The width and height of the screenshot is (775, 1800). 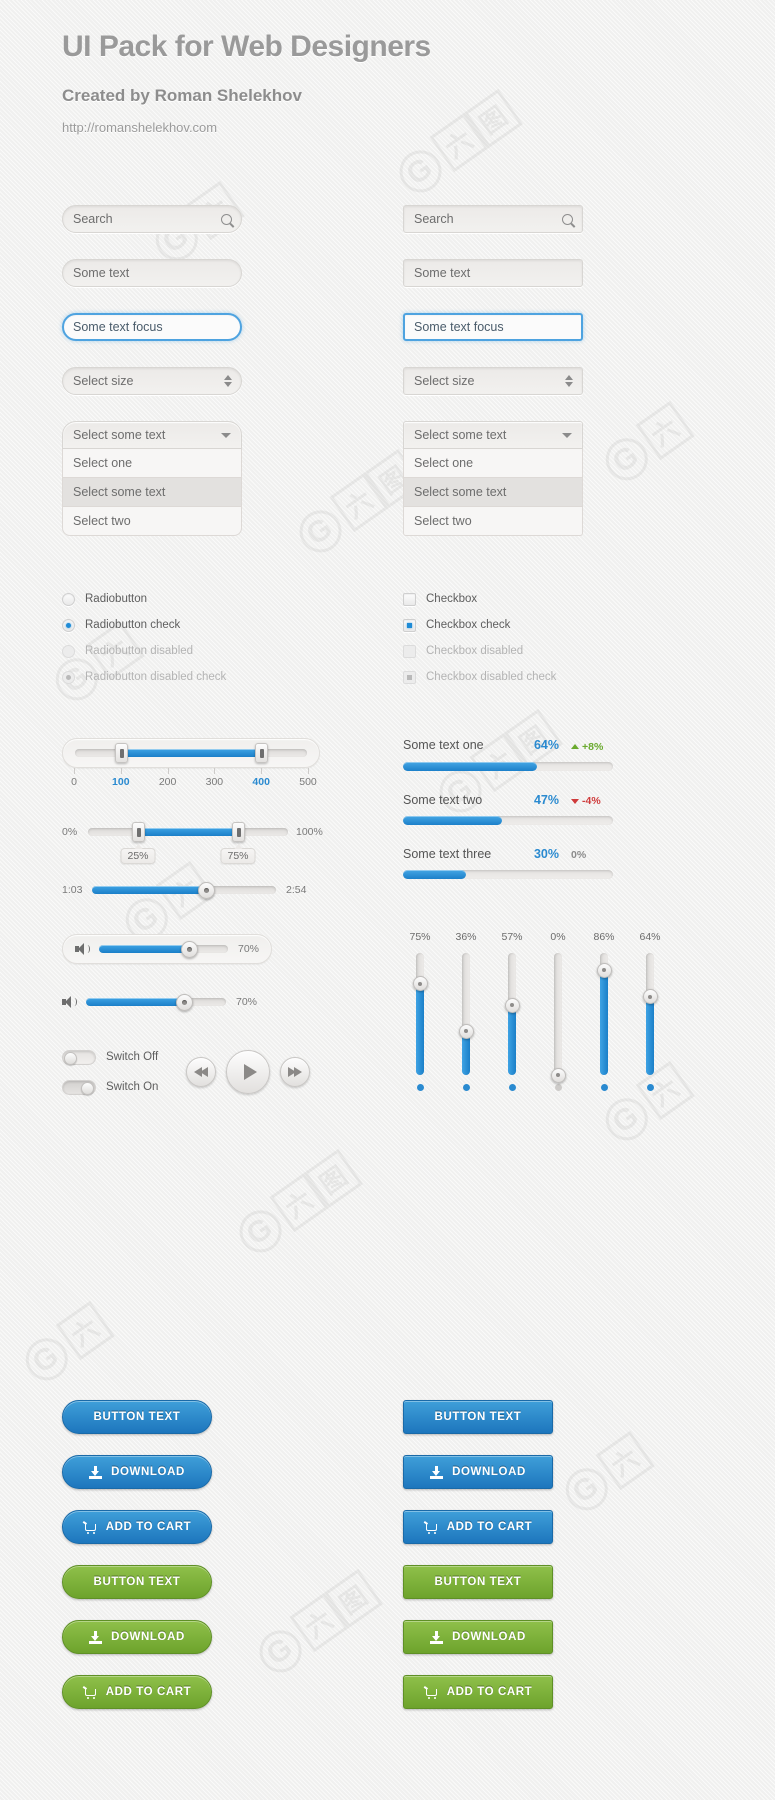 What do you see at coordinates (459, 327) in the screenshot?
I see `text-input-focus-value: Some text focus` at bounding box center [459, 327].